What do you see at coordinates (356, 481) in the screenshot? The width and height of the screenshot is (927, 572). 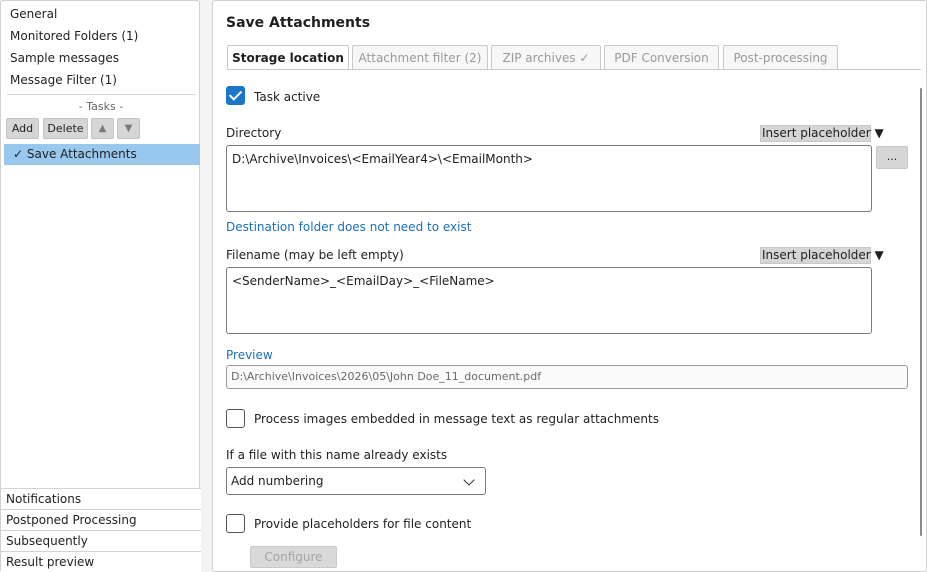 I see `file-exists-select: Add numbering` at bounding box center [356, 481].